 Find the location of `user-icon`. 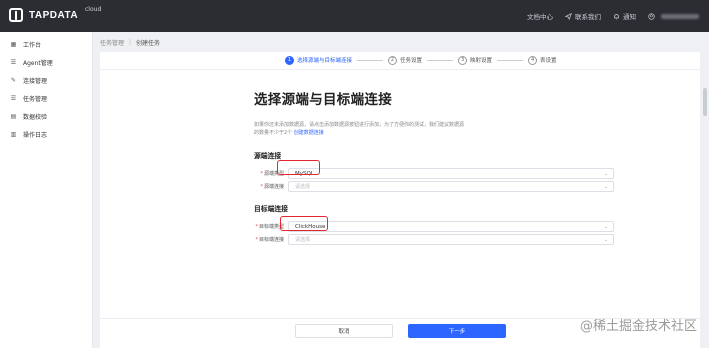

user-icon is located at coordinates (651, 16).